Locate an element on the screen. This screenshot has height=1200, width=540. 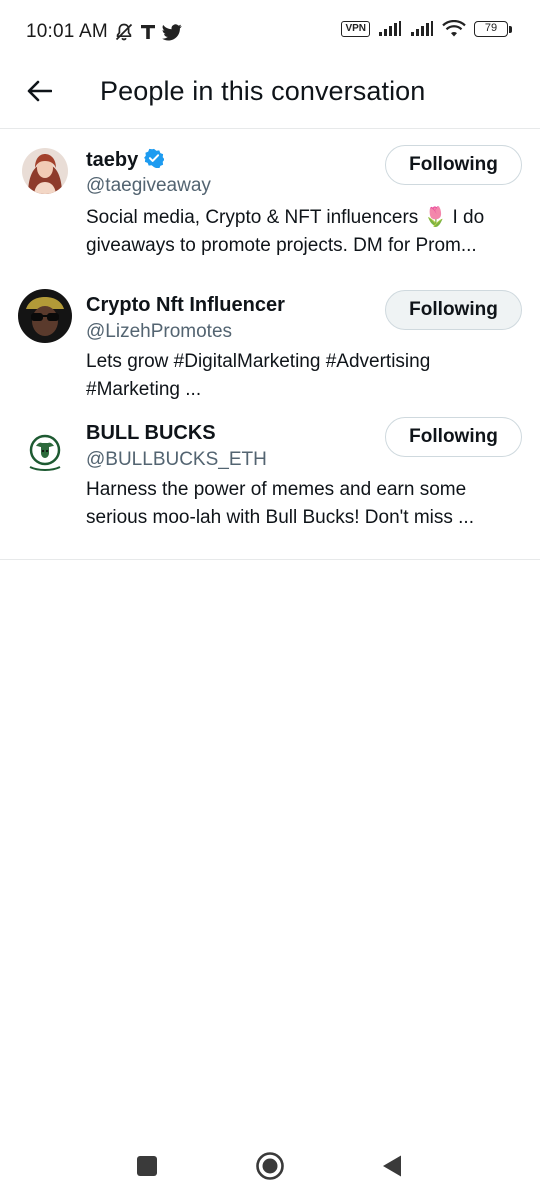
person-handle: @taegiveaway is located at coordinates (148, 185).